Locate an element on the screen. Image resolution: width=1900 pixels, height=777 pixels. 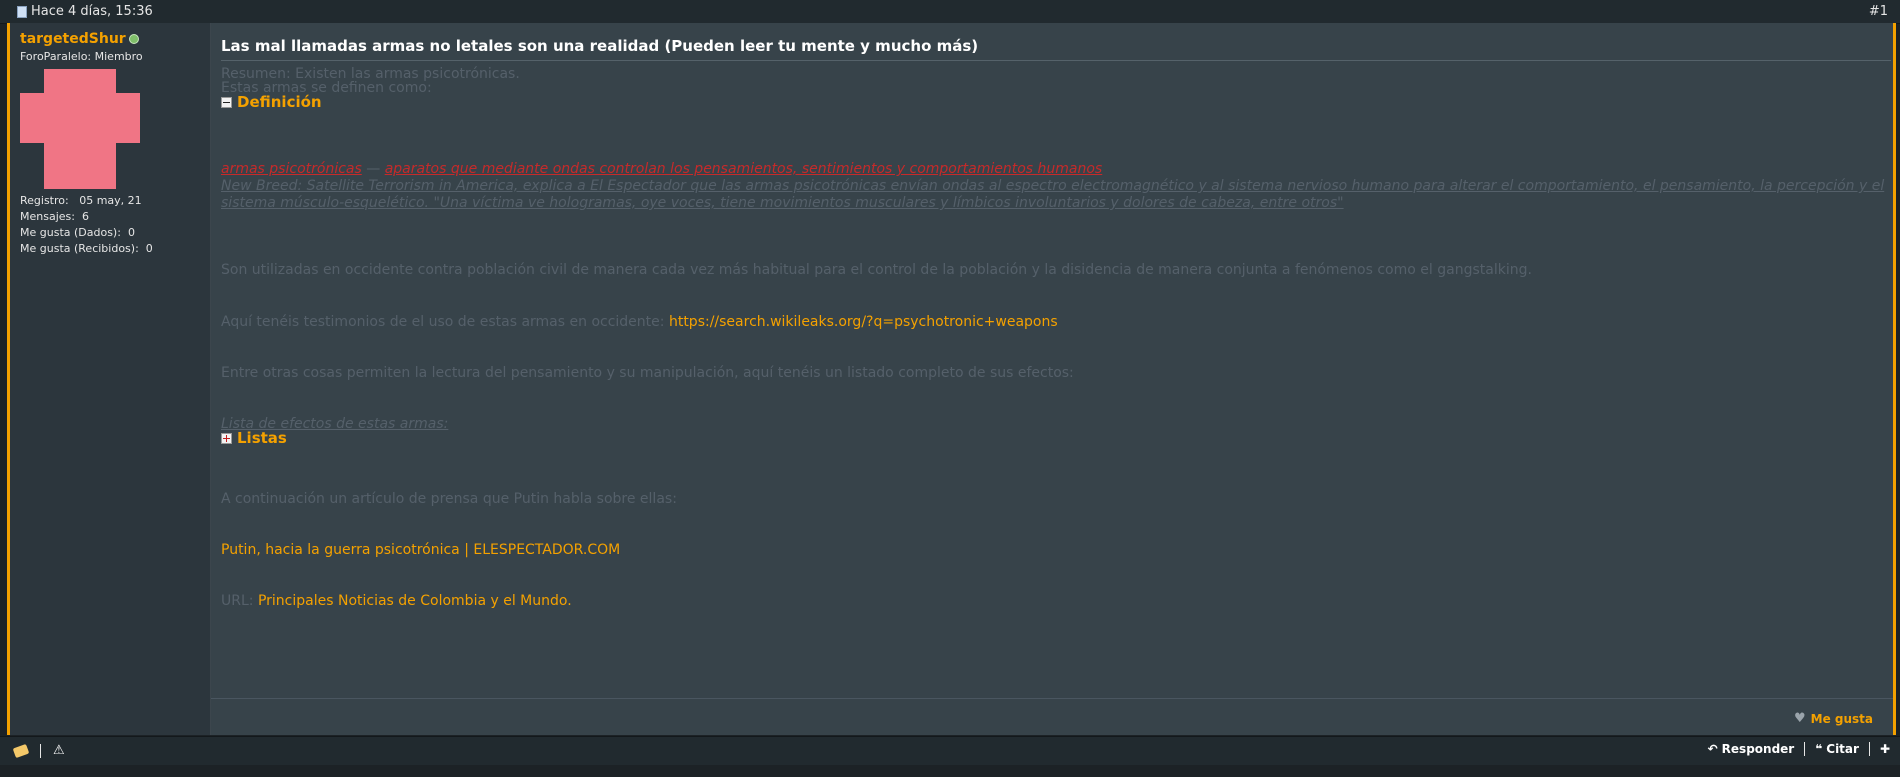
post-date: Hace 4 días, 15:36 is located at coordinates (85, 11).